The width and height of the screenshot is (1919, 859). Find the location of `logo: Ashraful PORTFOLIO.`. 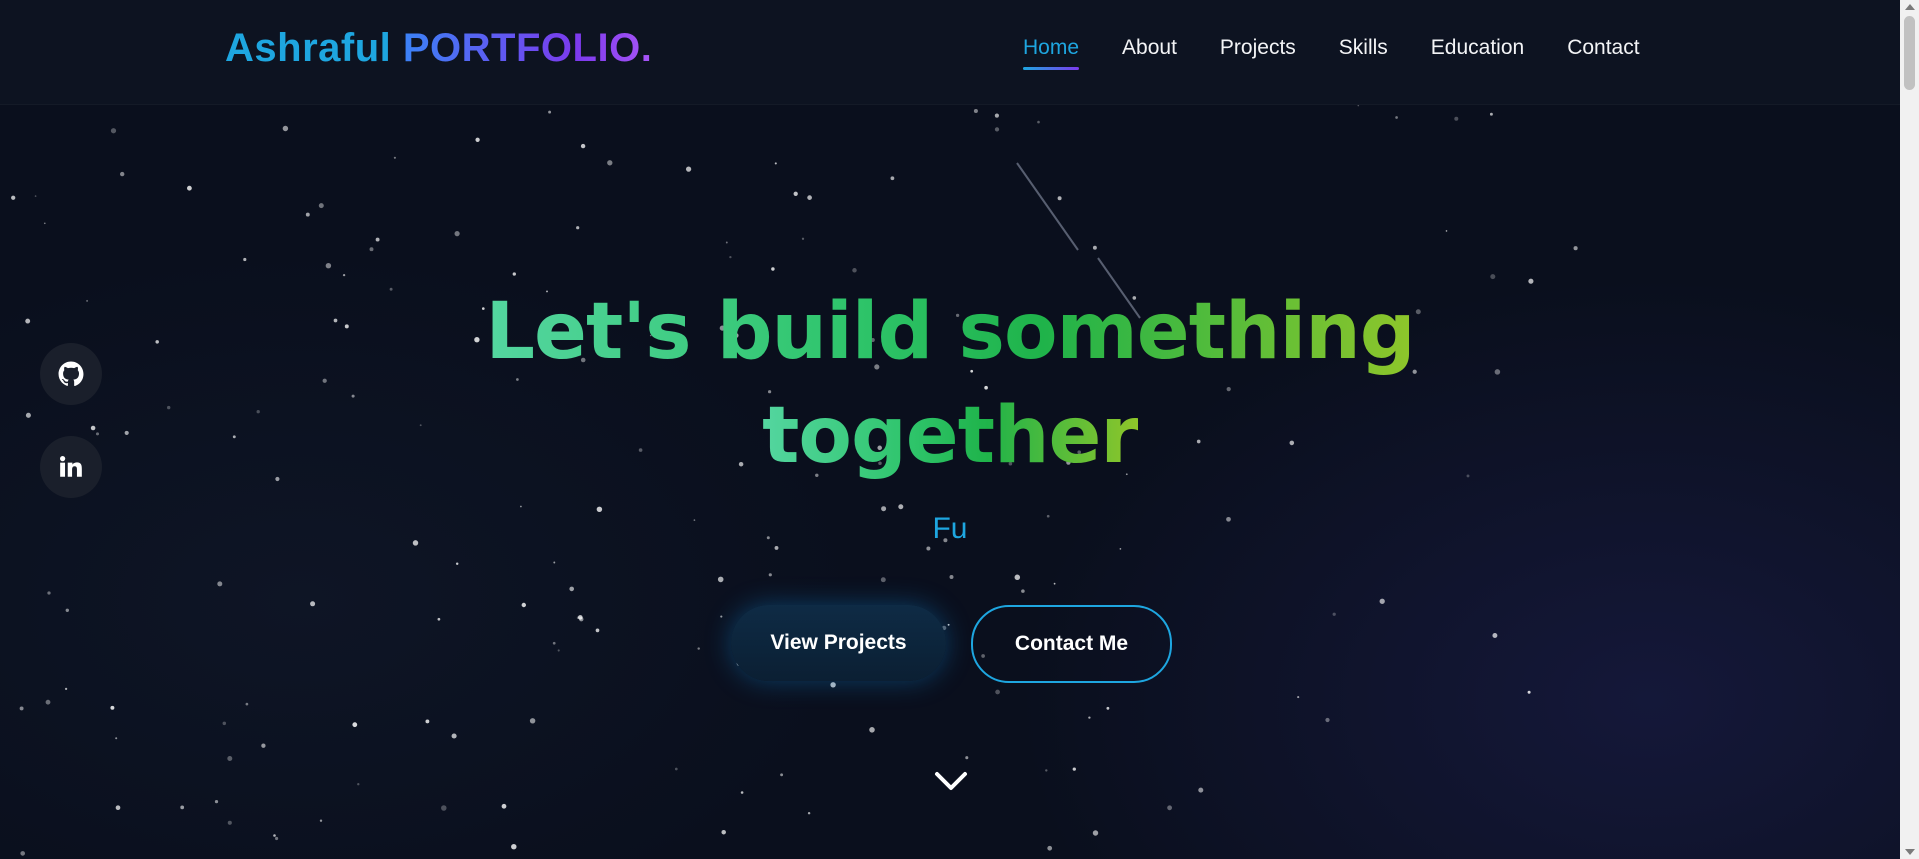

logo: Ashraful PORTFOLIO. is located at coordinates (438, 48).